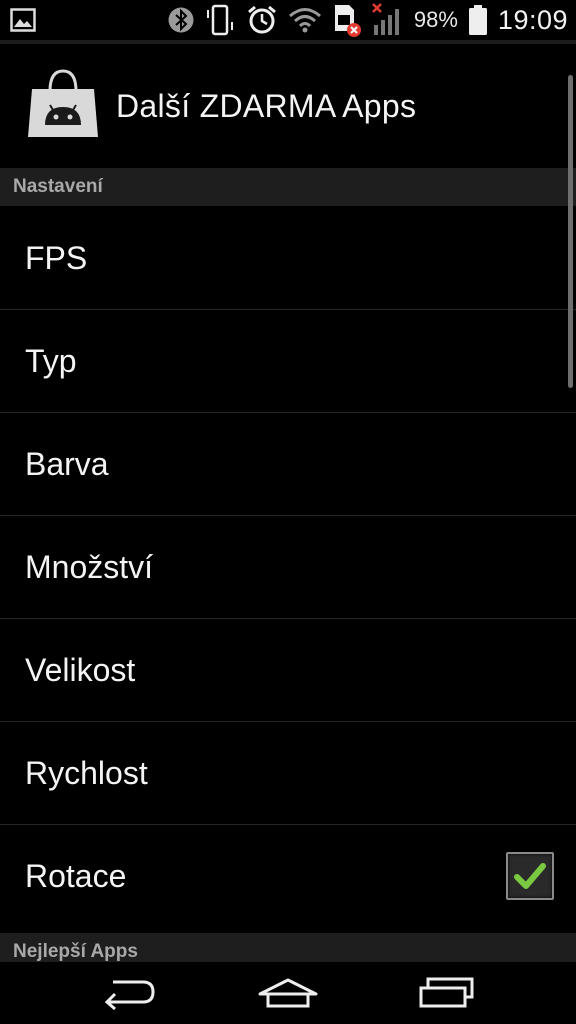 This screenshot has width=576, height=1024. Describe the element at coordinates (288, 947) in the screenshot. I see `section-header-best-apps: Nejlepší Apps` at that location.